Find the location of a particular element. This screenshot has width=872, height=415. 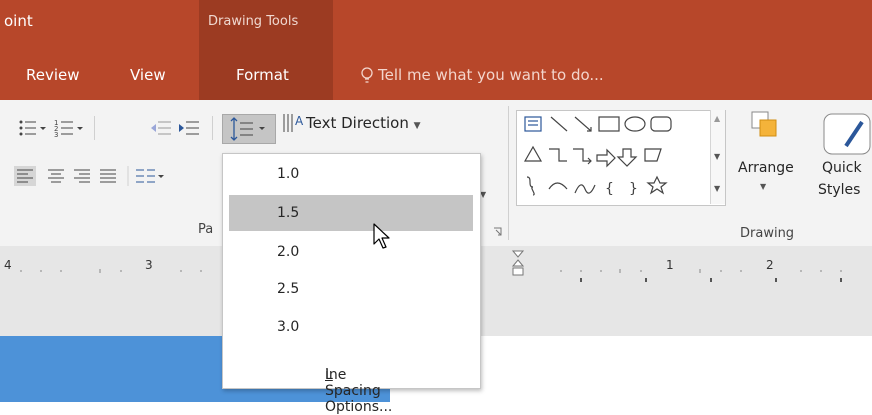

align-left-icon is located at coordinates (25, 176).